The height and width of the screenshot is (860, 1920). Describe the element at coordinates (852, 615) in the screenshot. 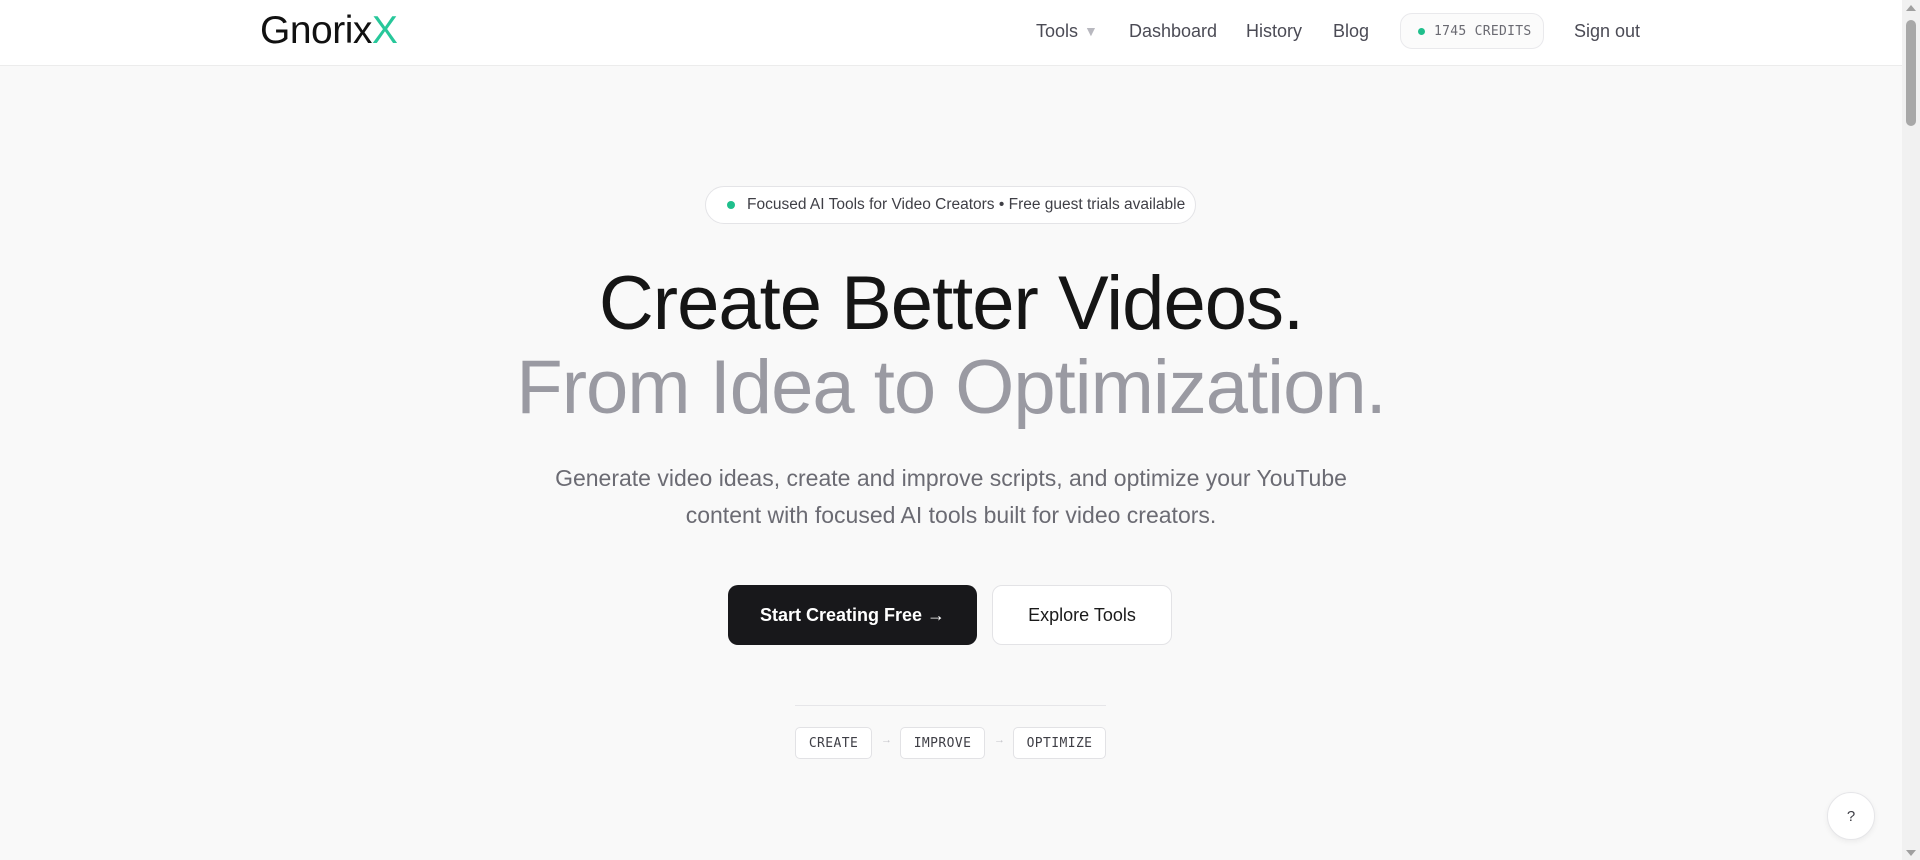

I see `start-creating-button: Start Creating Free →` at that location.